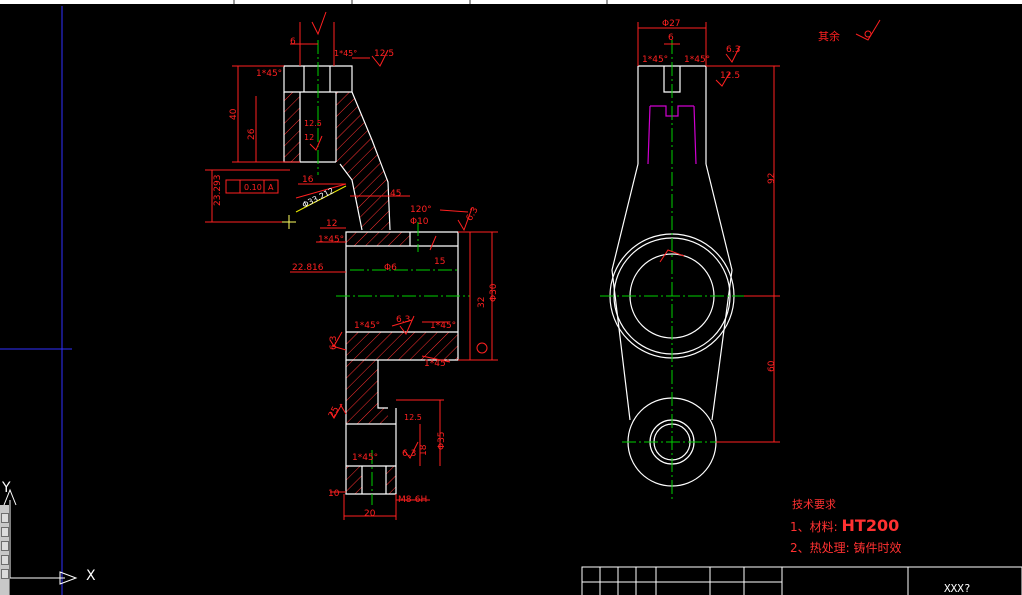 Image resolution: width=1022 pixels, height=595 pixels. I want to click on tech-item-1: 1、材料: HT200, so click(846, 525).